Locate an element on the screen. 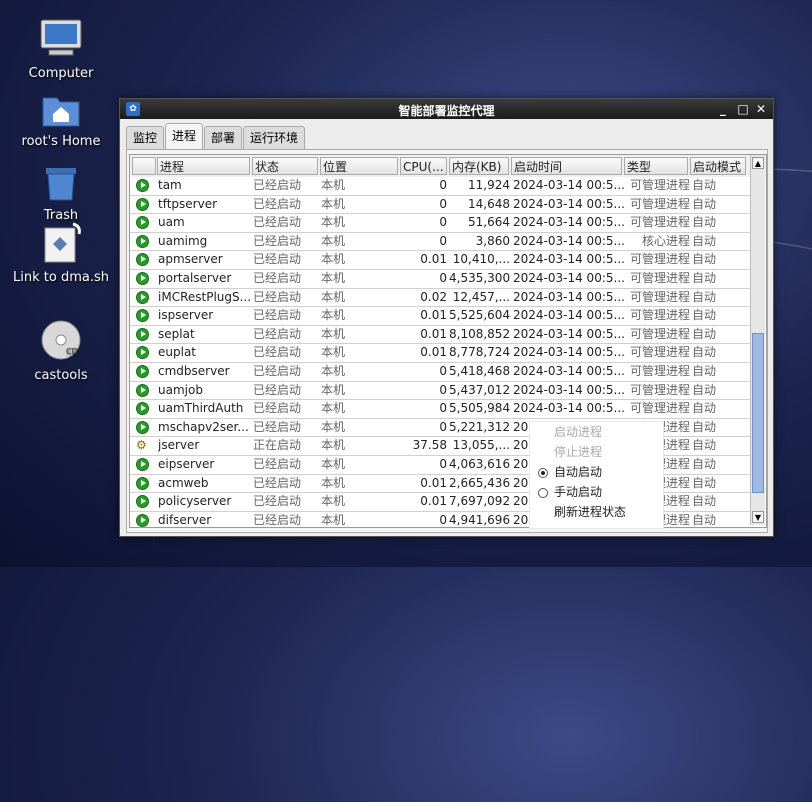 This screenshot has width=812, height=802. desktop-icon-label: Computer is located at coordinates (61, 73).